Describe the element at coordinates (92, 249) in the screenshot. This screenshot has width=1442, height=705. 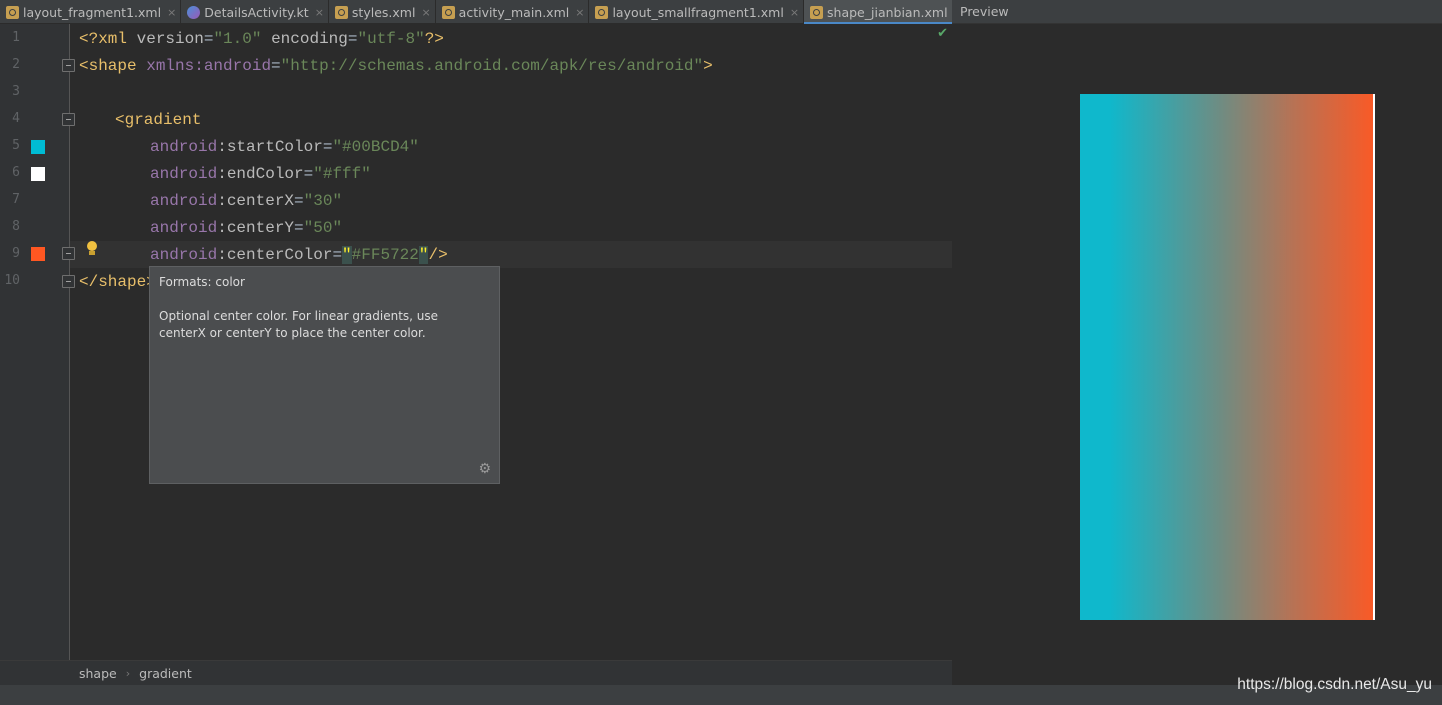
I see `lightbulb-icon` at that location.